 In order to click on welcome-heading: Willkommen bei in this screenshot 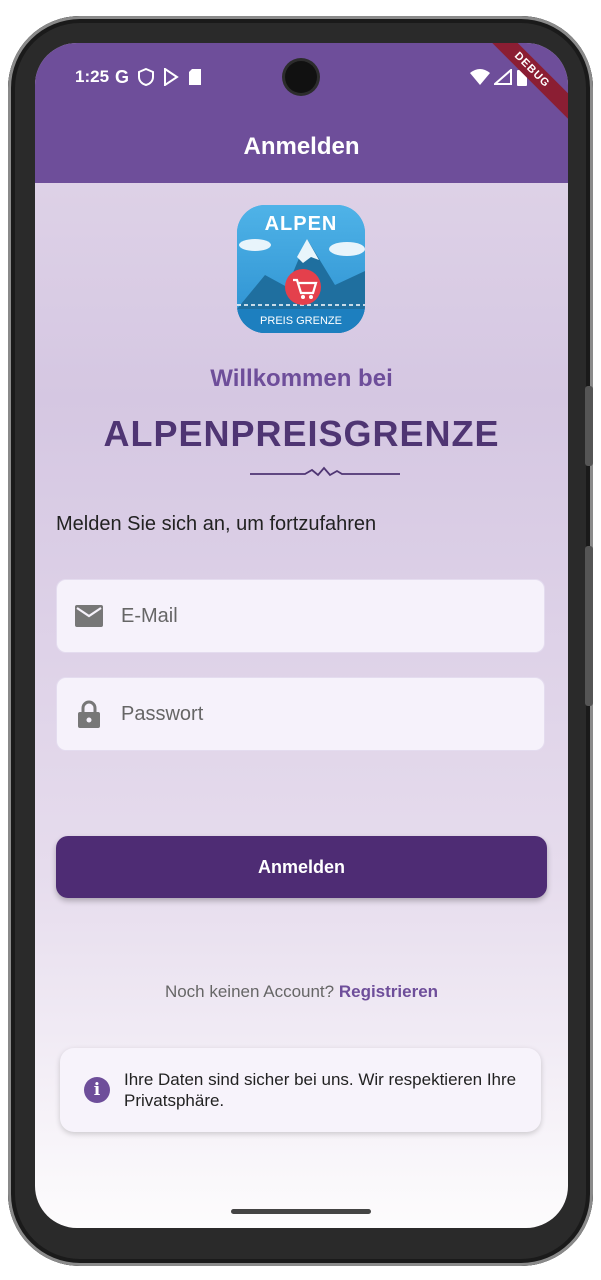, I will do `click(301, 378)`.